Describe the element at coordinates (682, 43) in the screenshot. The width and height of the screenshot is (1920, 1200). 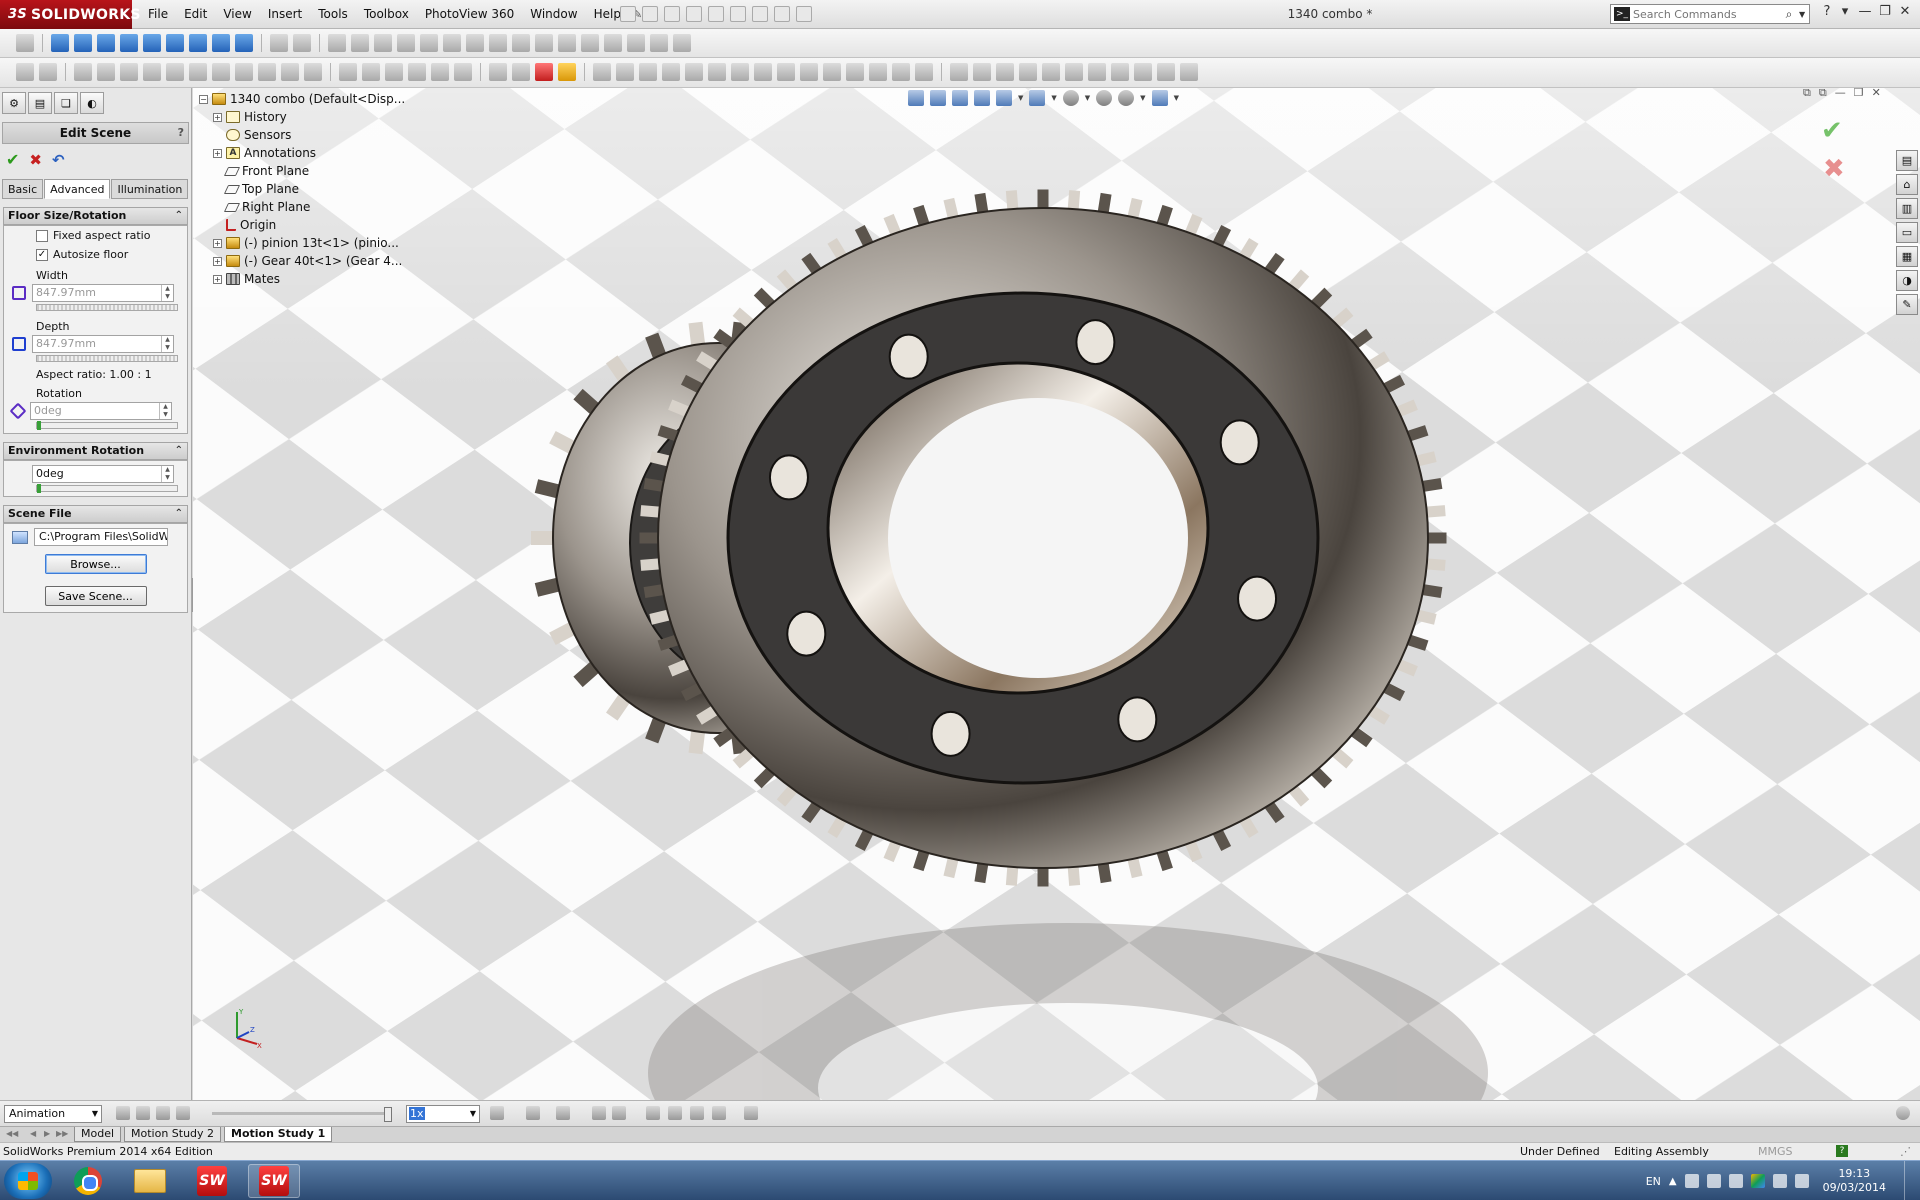
I see `large-assembly-icon` at that location.